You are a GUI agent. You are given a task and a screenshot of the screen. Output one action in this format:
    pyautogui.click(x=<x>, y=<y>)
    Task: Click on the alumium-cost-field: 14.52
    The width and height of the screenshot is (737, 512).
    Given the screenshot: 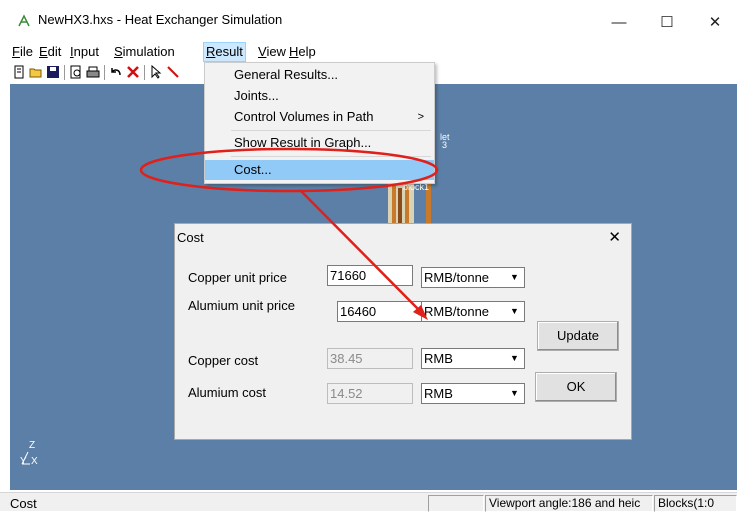 What is the action you would take?
    pyautogui.click(x=370, y=393)
    